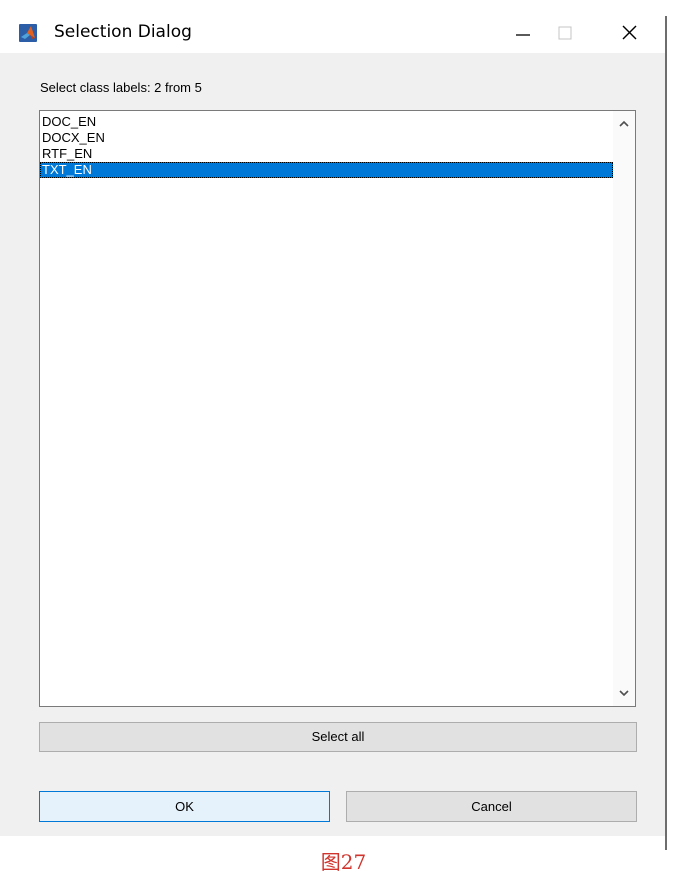 This screenshot has width=687, height=886. Describe the element at coordinates (343, 862) in the screenshot. I see `figure-caption: 图27` at that location.